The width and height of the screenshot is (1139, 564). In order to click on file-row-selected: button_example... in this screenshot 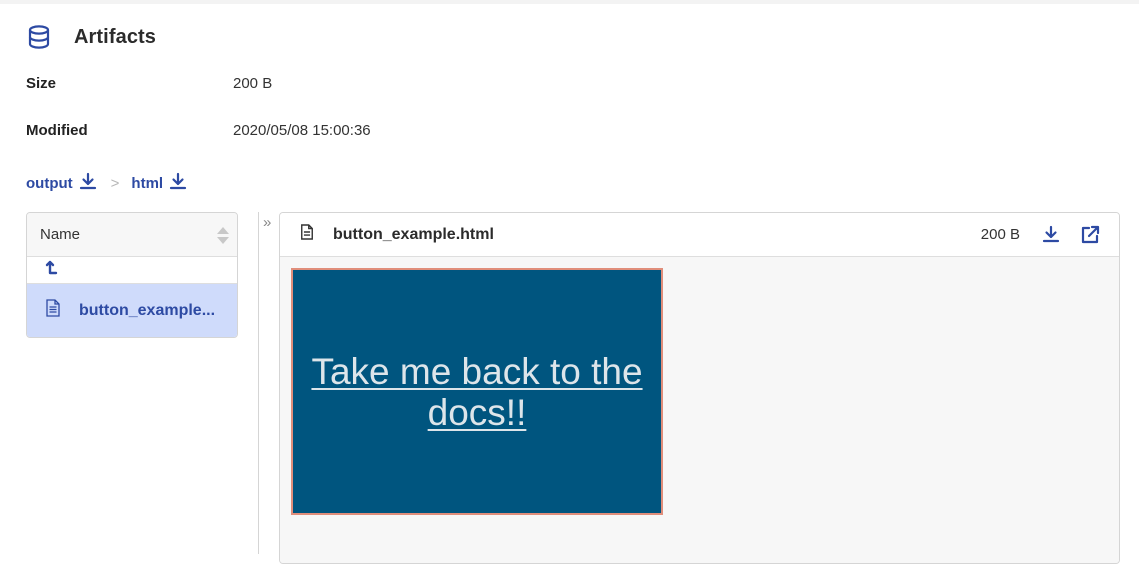, I will do `click(132, 310)`.